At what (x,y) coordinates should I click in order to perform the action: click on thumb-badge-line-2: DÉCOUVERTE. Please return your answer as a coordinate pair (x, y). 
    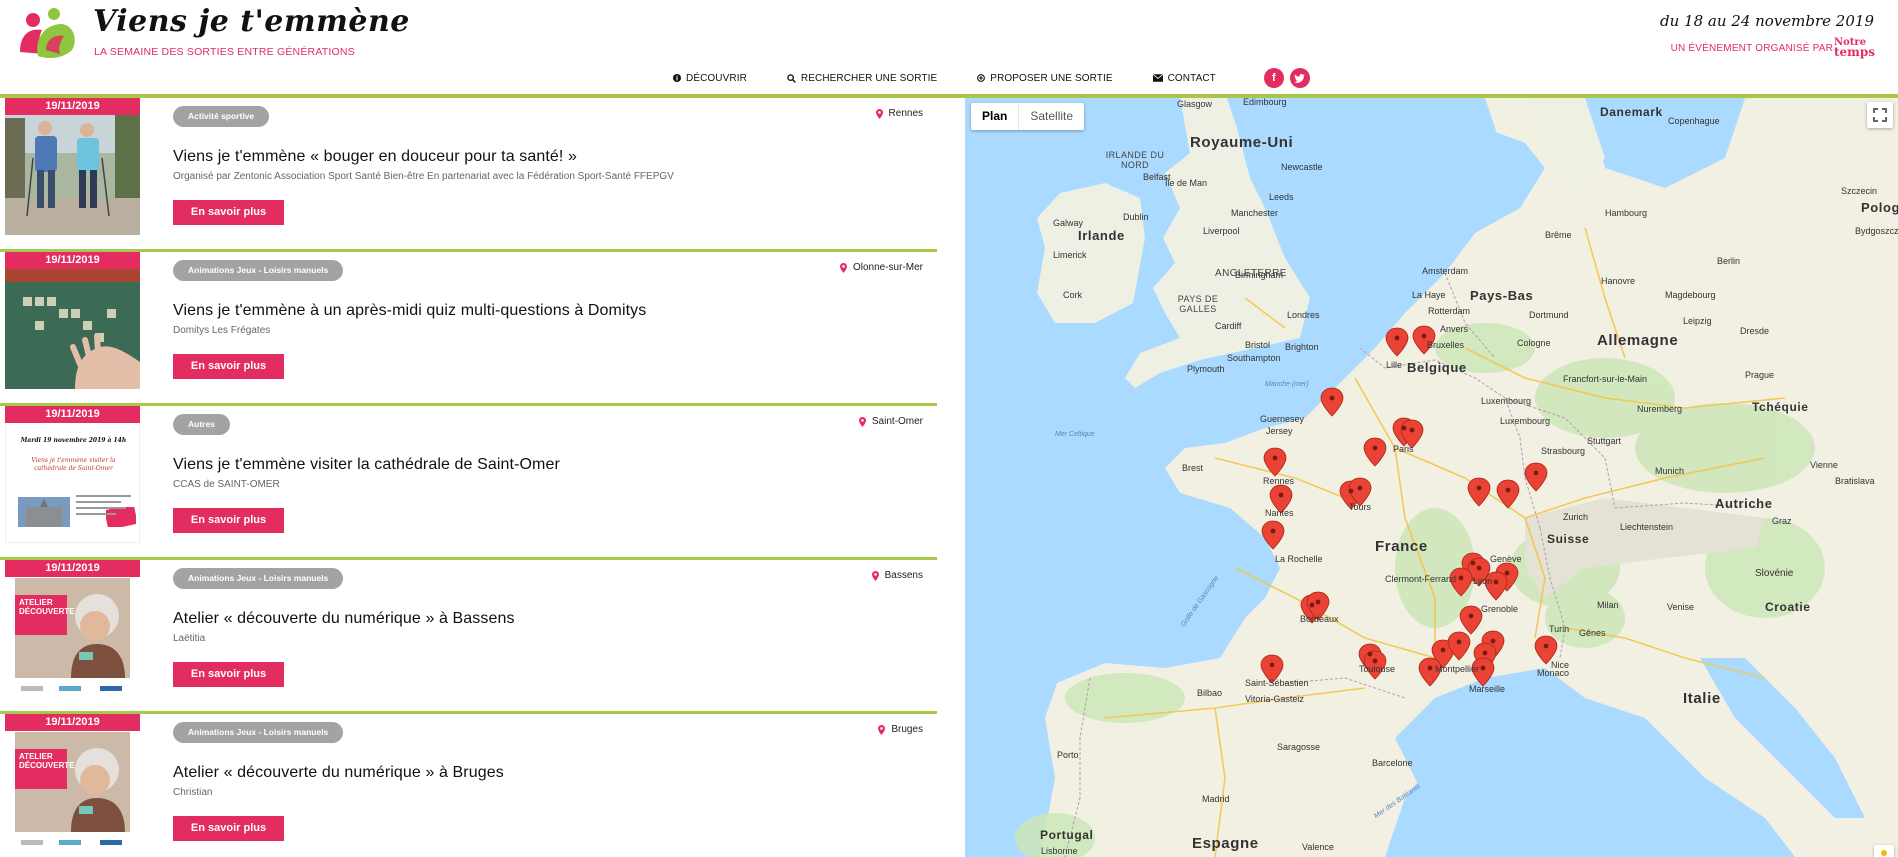
    Looking at the image, I should click on (47, 611).